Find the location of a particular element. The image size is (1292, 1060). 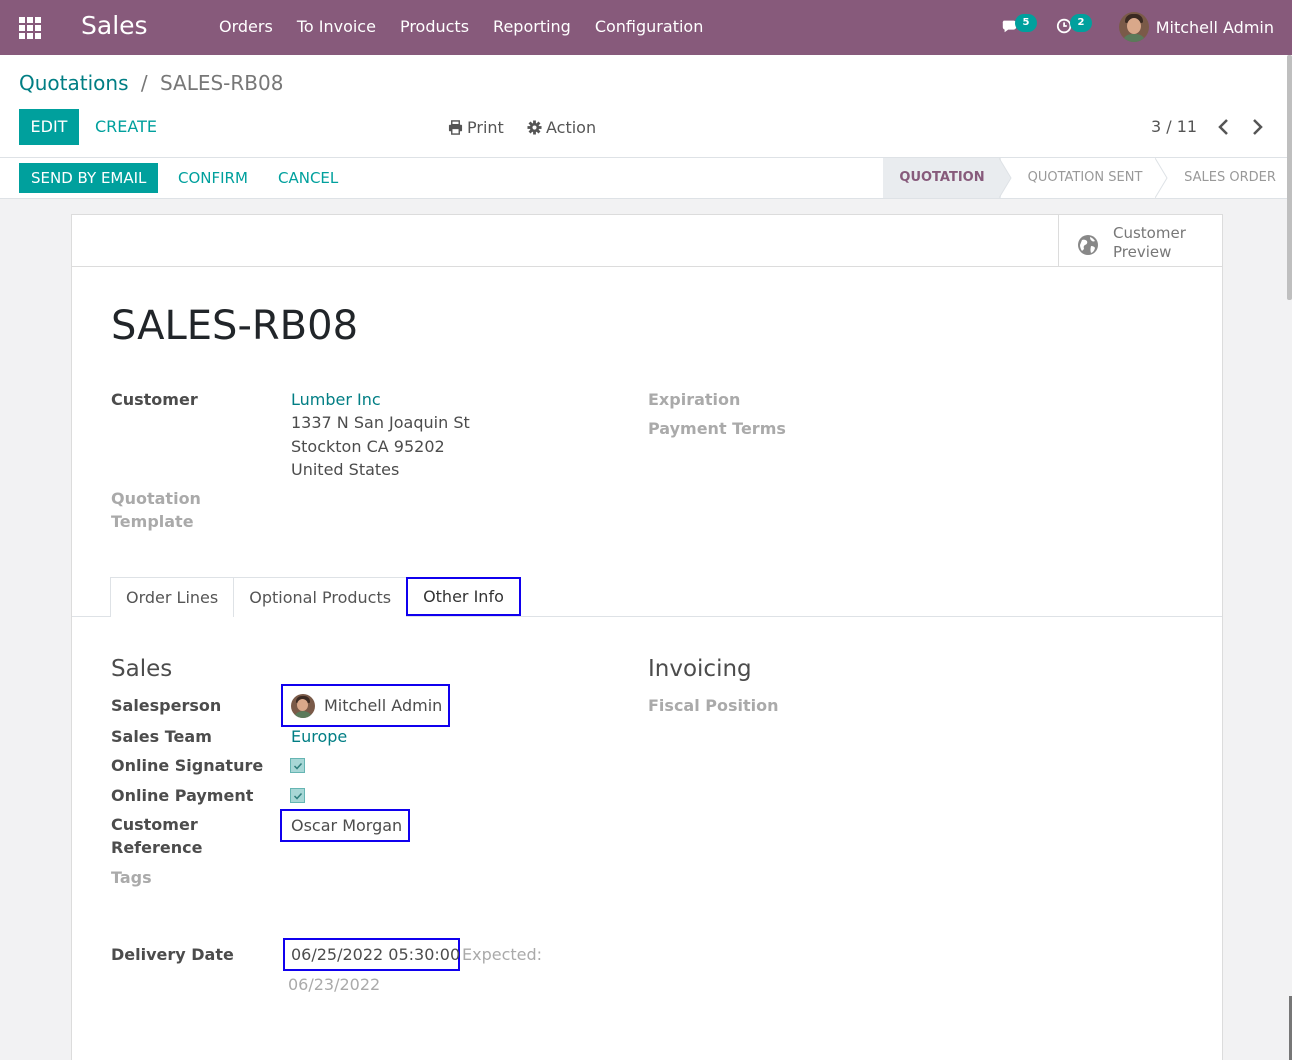

expected-label: Expected: is located at coordinates (502, 954).